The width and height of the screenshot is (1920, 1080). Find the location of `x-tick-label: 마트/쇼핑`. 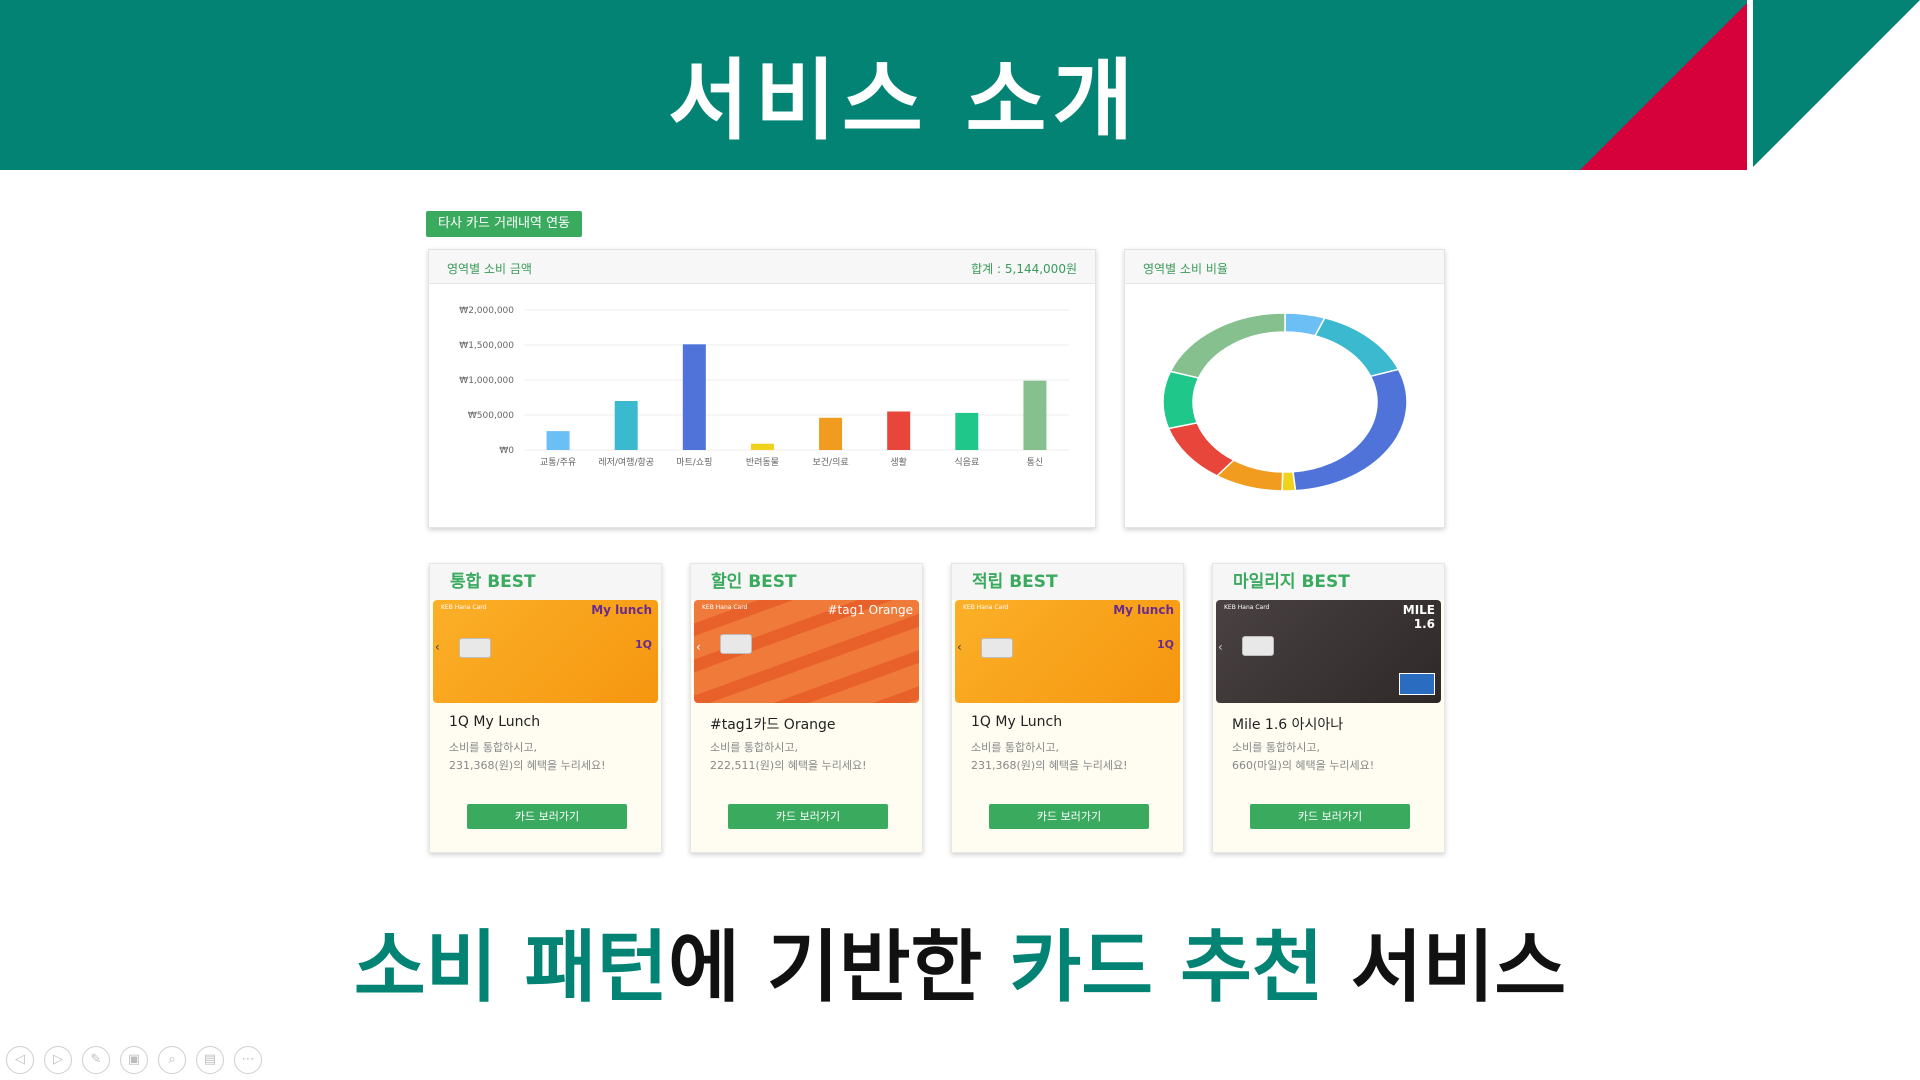

x-tick-label: 마트/쇼핑 is located at coordinates (694, 462).